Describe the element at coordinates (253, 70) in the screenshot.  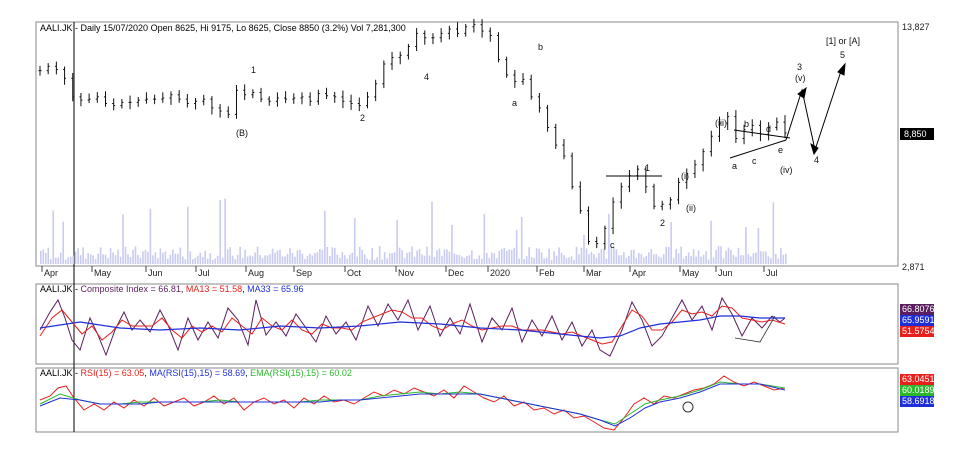
I see `wave-label: 1` at that location.